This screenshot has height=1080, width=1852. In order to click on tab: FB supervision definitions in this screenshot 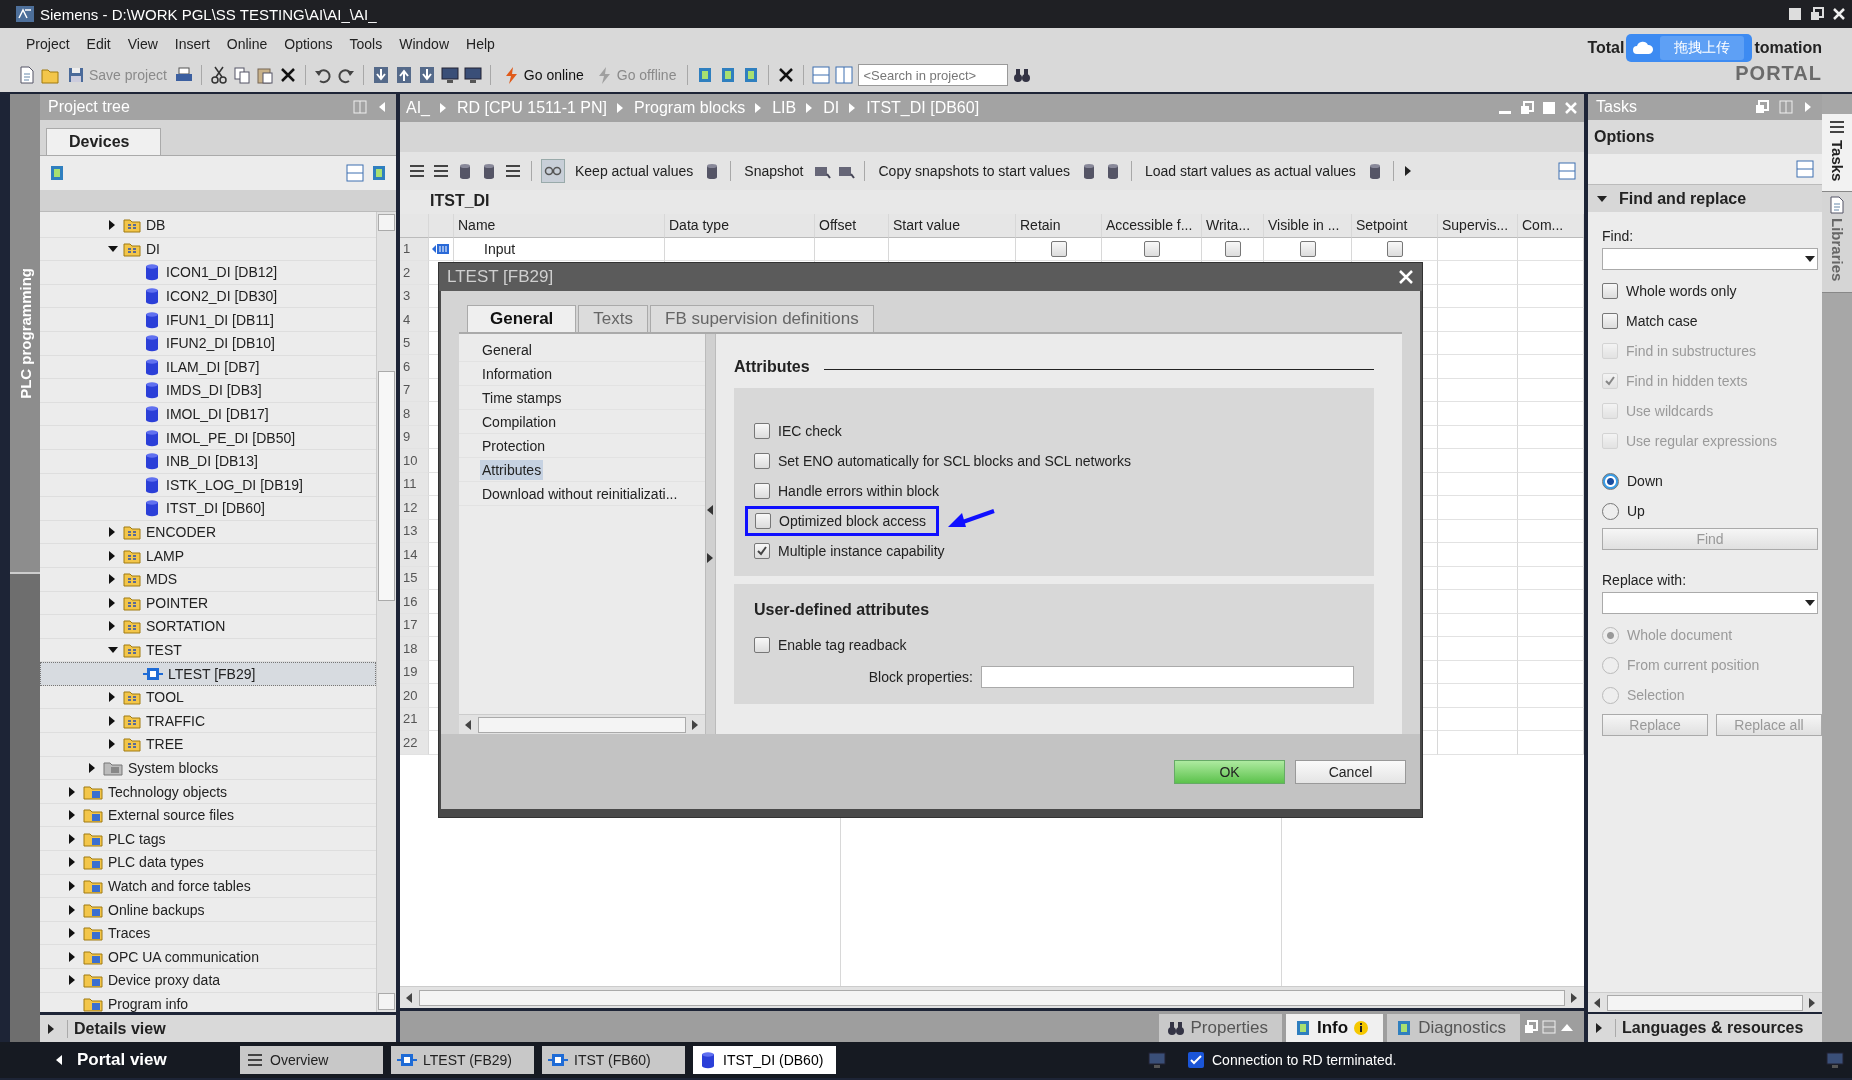, I will do `click(762, 318)`.